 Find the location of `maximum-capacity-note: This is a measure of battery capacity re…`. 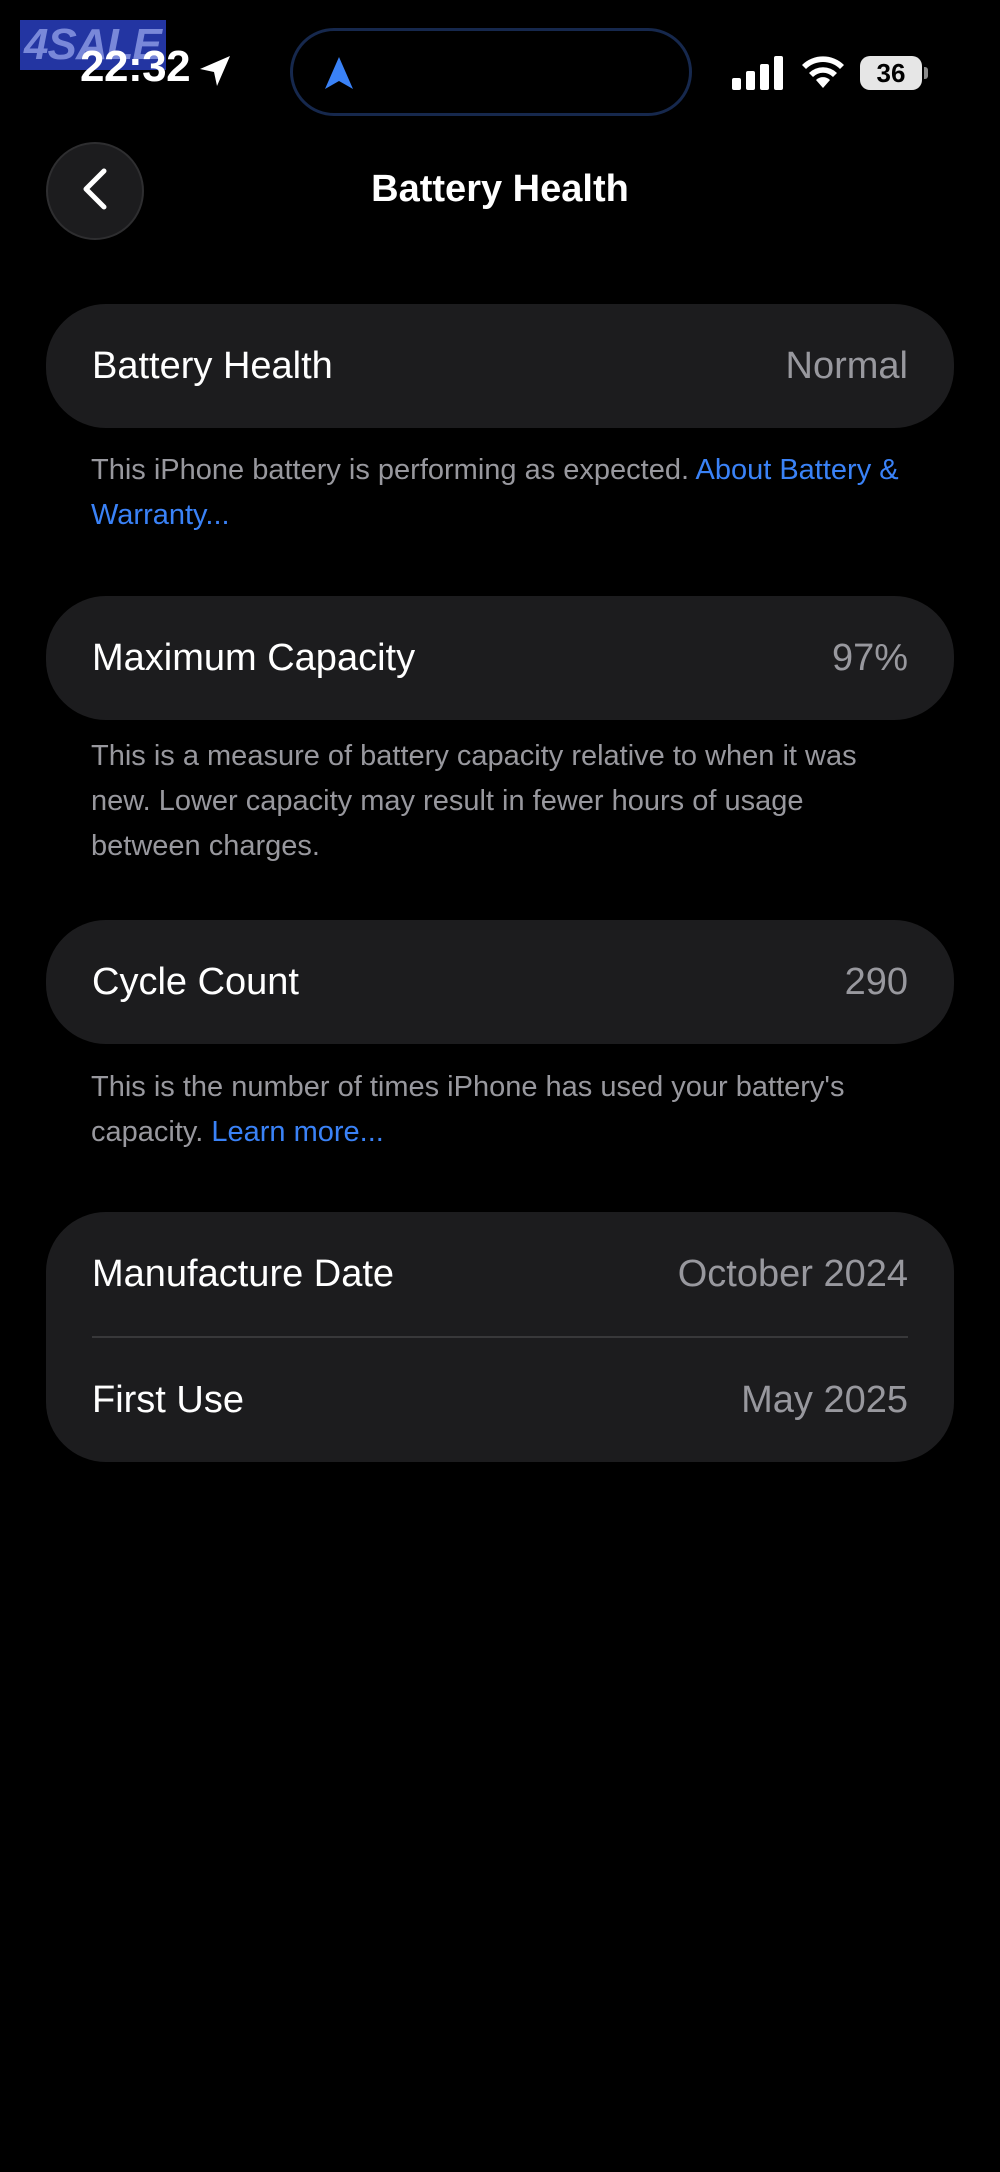

maximum-capacity-note: This is a measure of battery capacity re… is located at coordinates (474, 801).